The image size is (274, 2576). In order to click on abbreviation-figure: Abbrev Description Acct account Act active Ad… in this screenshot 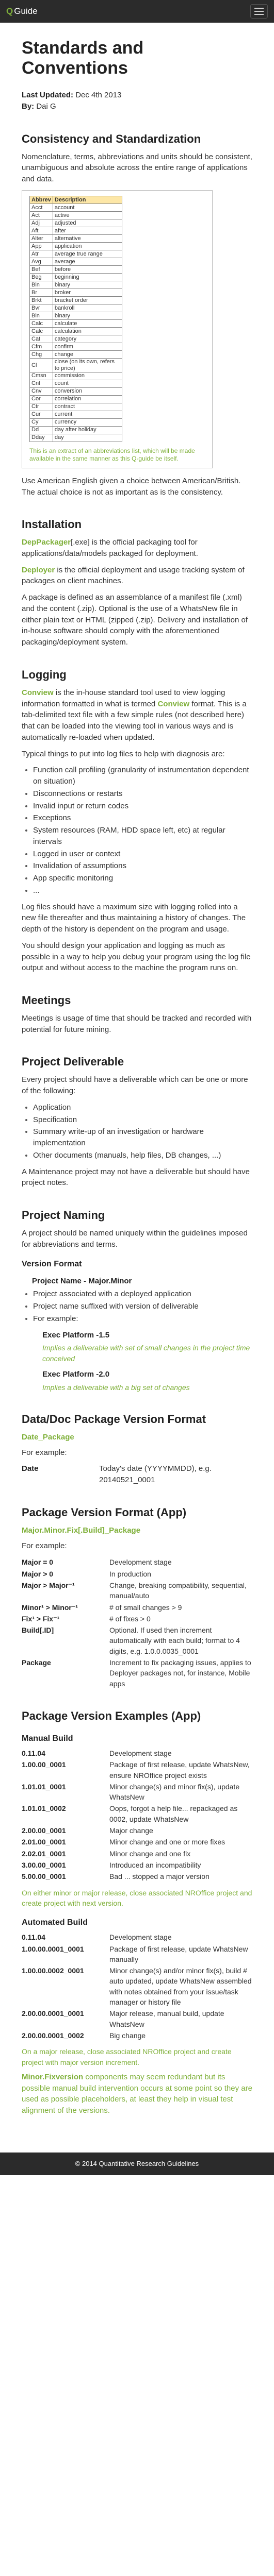, I will do `click(117, 329)`.